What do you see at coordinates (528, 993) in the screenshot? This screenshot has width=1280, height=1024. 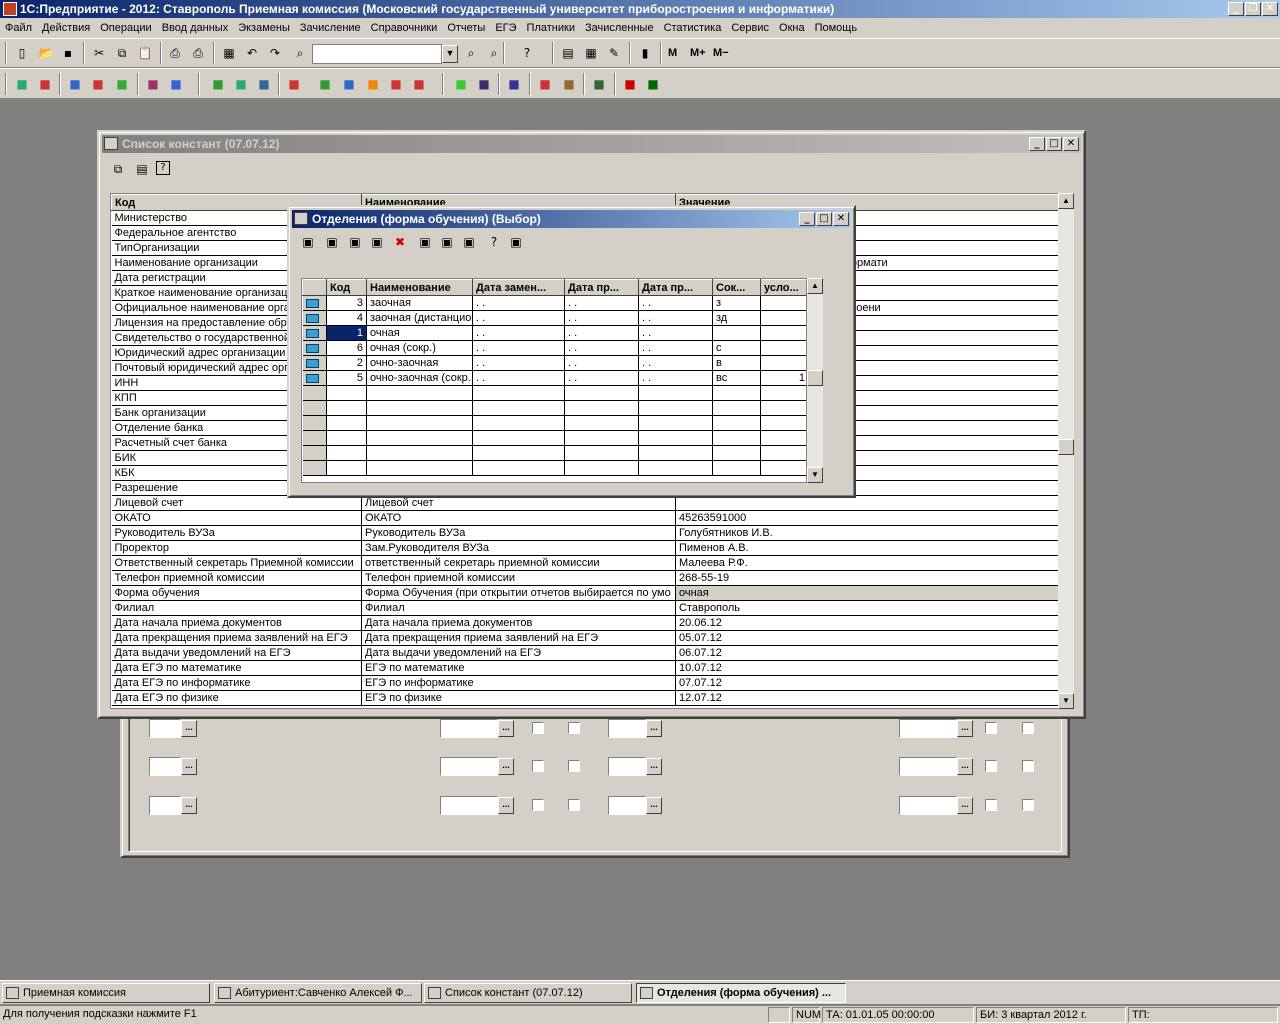 I see `taskbar-item-2: Список констант (07.07.12)` at bounding box center [528, 993].